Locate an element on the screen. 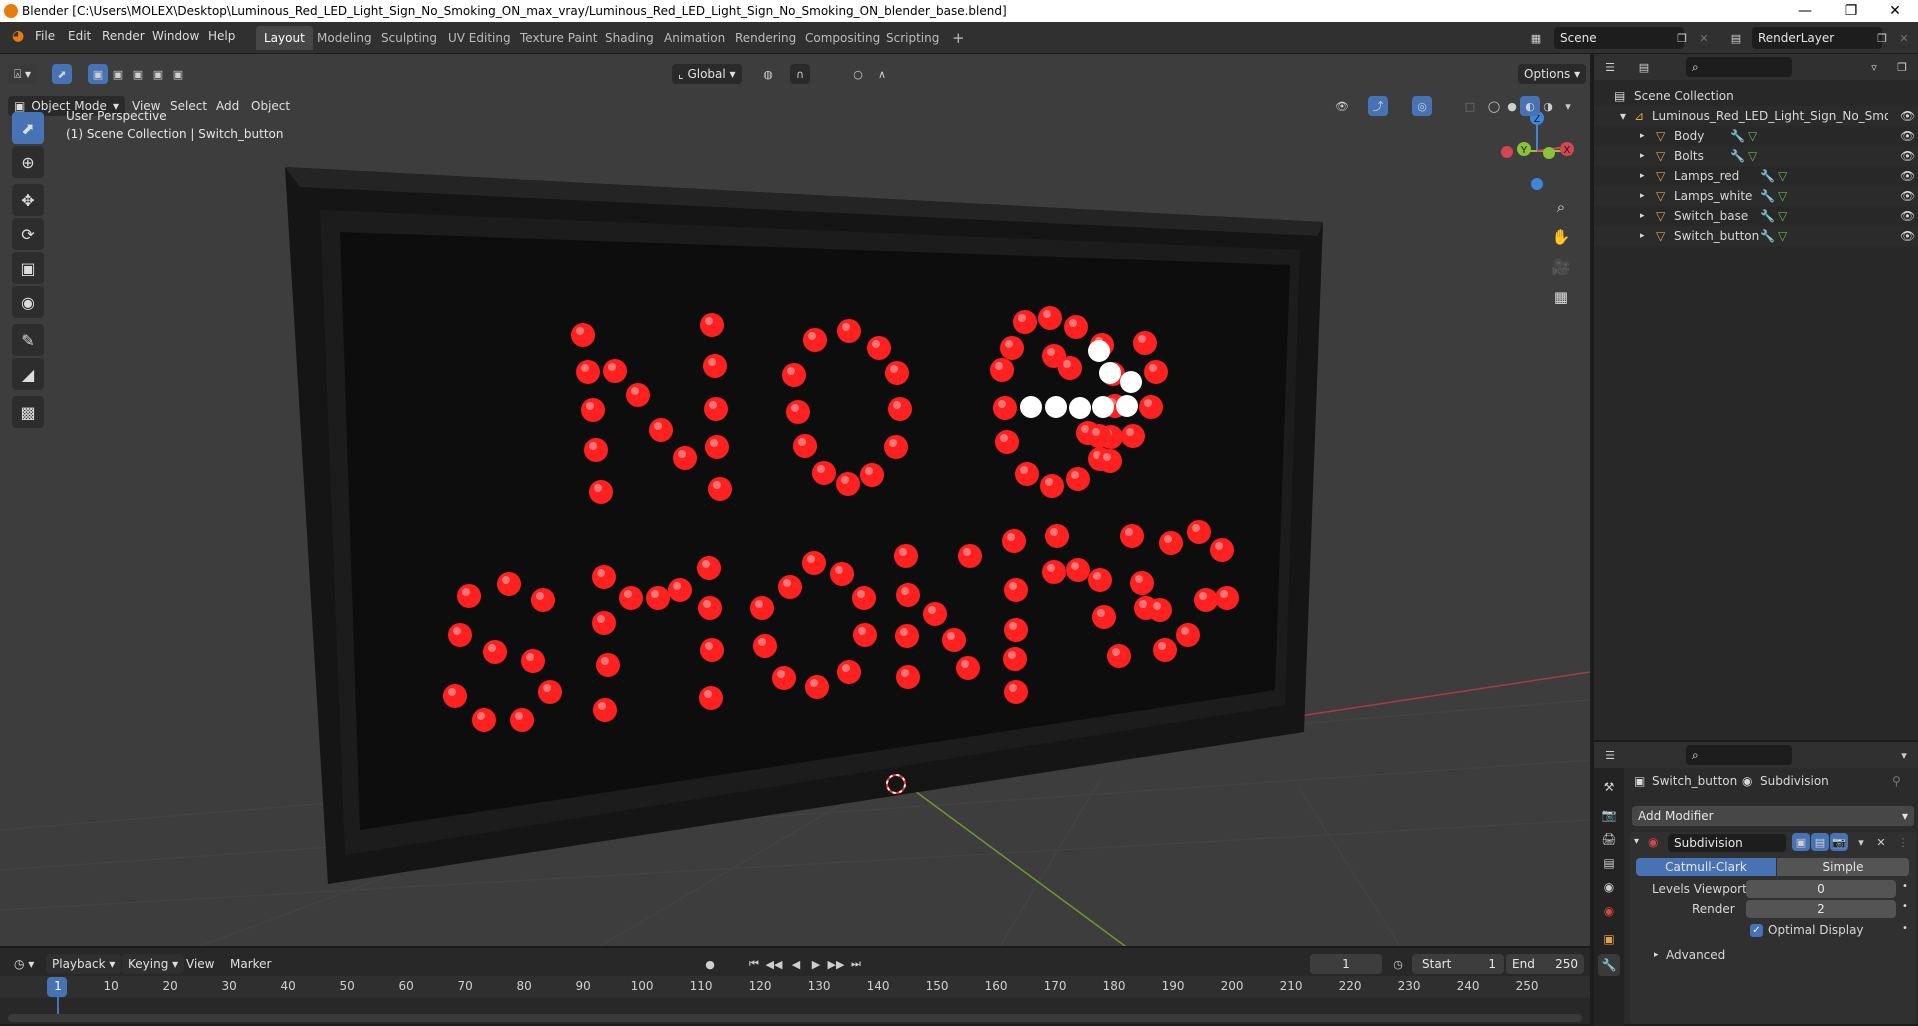  maximize-icon: ❐ is located at coordinates (1851, 11).